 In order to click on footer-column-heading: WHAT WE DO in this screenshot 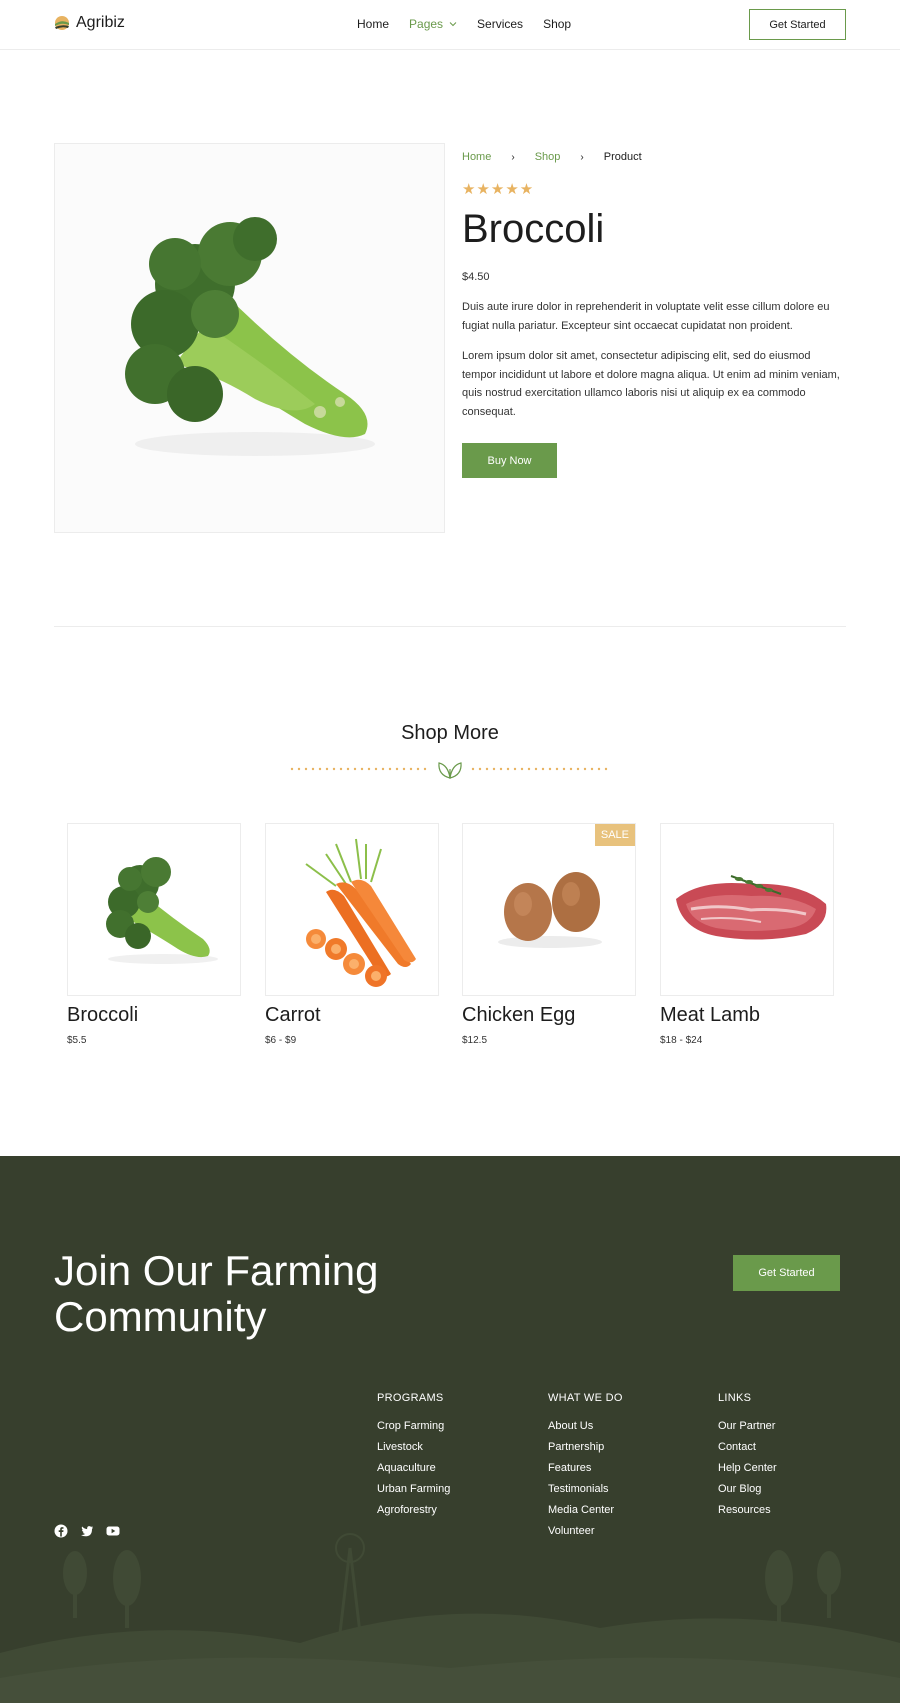, I will do `click(585, 1398)`.